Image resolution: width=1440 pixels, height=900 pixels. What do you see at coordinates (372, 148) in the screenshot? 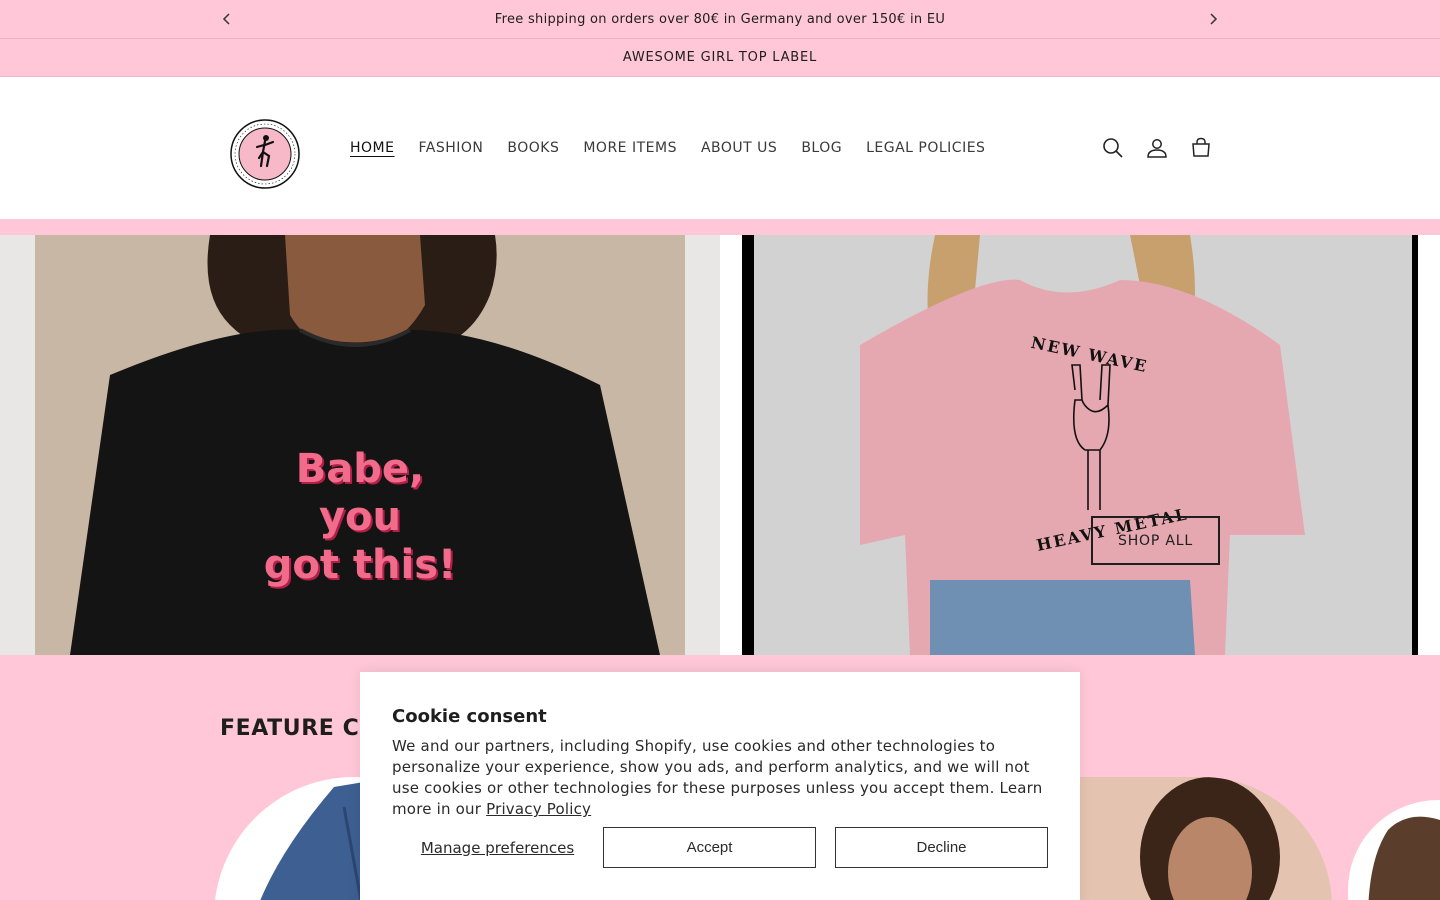
I see `nav-item-home: HOME` at bounding box center [372, 148].